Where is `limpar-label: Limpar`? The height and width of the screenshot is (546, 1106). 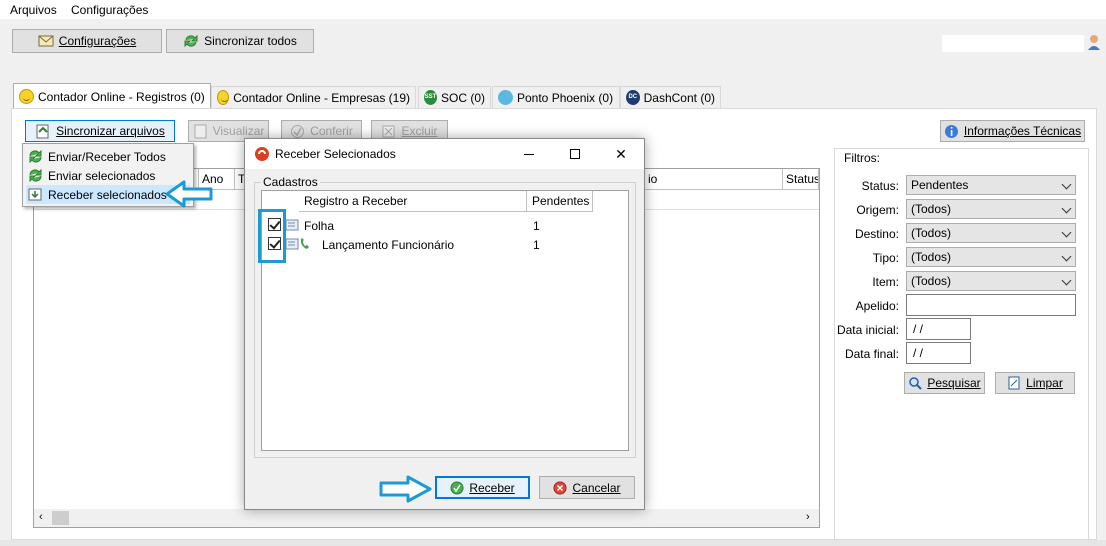 limpar-label: Limpar is located at coordinates (1044, 383).